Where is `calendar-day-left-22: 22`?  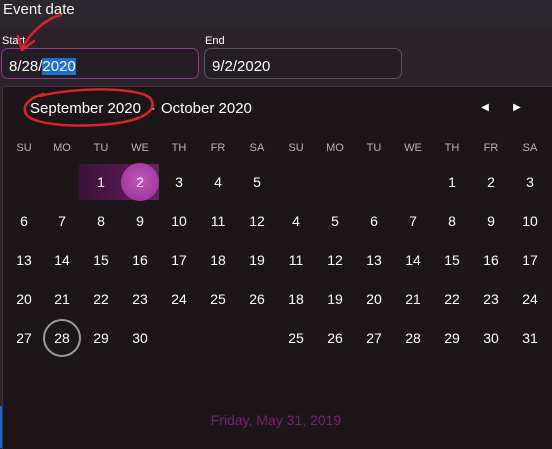
calendar-day-left-22: 22 is located at coordinates (101, 299).